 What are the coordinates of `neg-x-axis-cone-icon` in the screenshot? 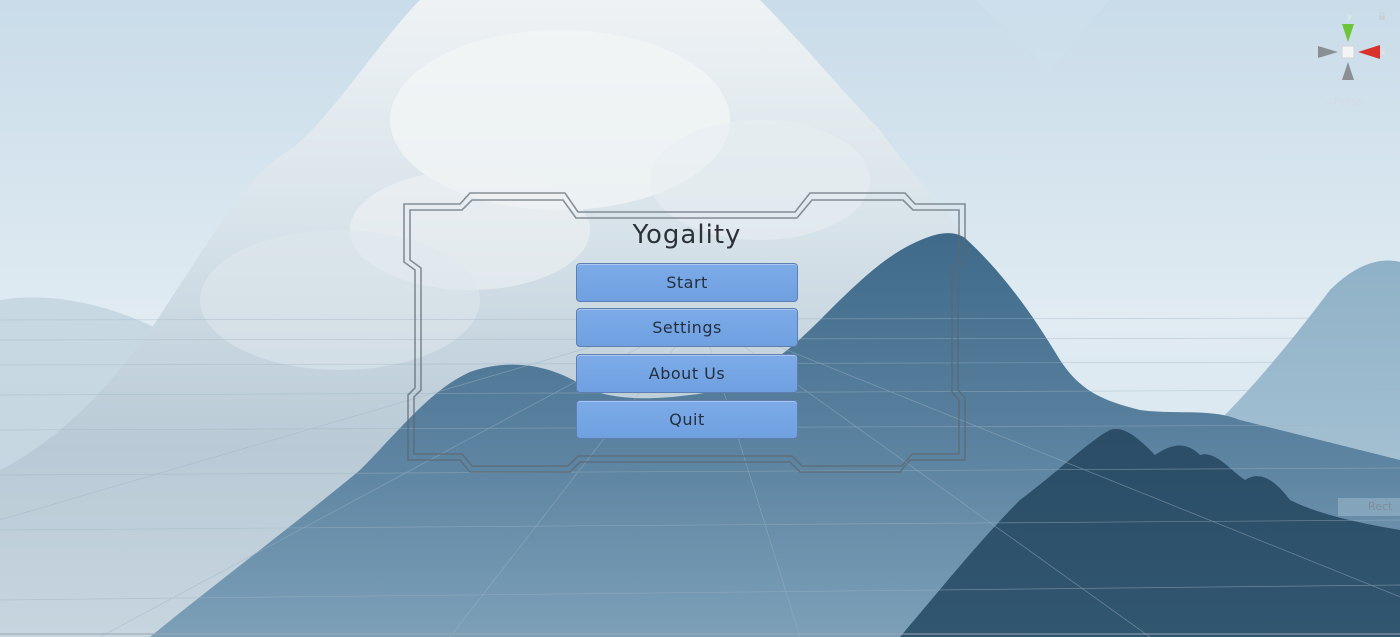 It's located at (1328, 52).